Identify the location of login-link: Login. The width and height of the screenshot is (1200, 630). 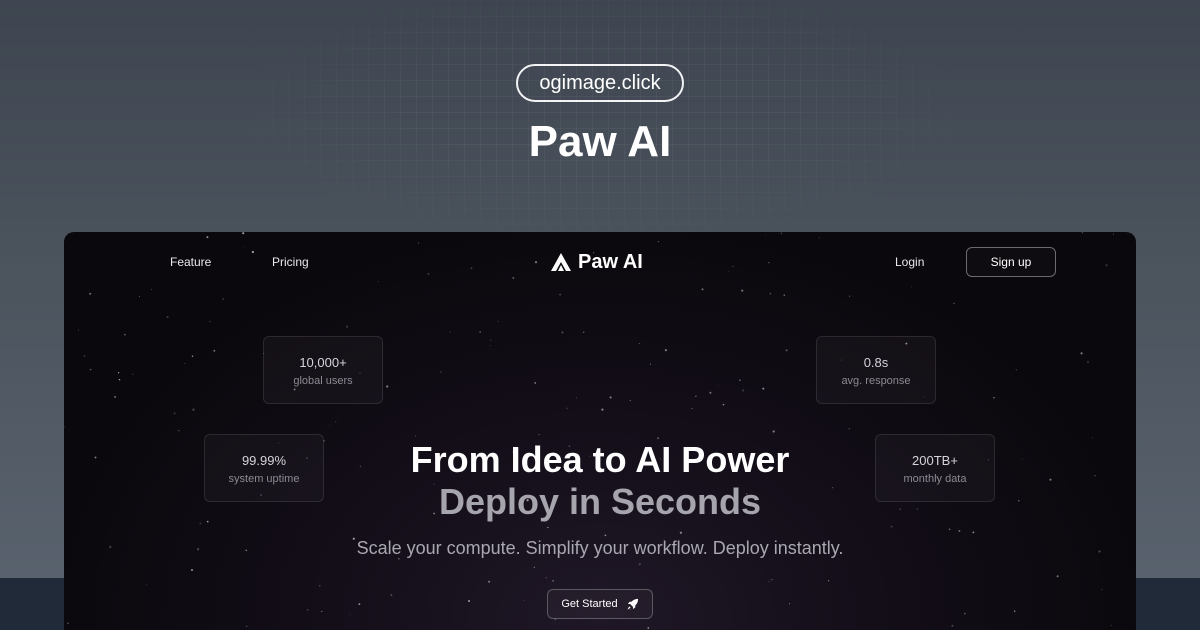
(909, 262).